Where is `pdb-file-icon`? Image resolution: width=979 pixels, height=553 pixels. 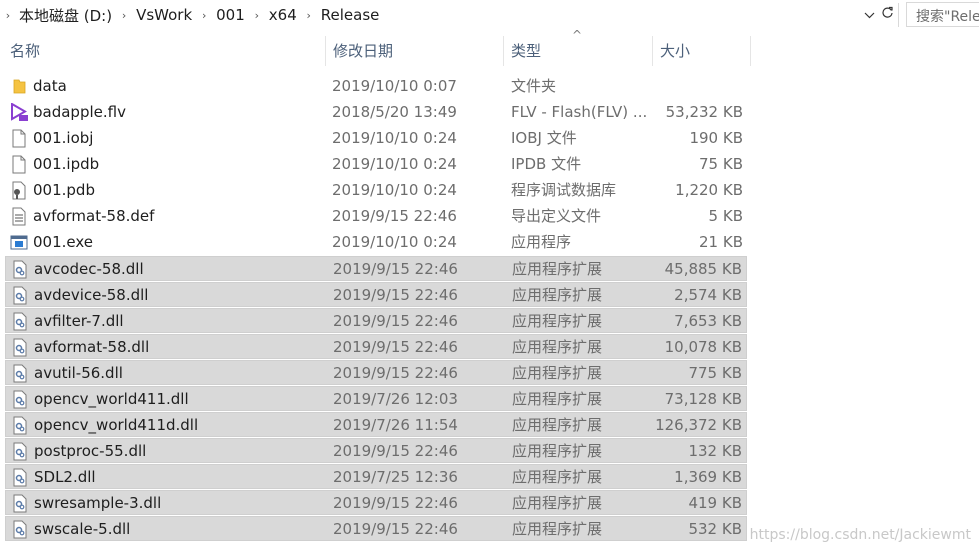 pdb-file-icon is located at coordinates (19, 190).